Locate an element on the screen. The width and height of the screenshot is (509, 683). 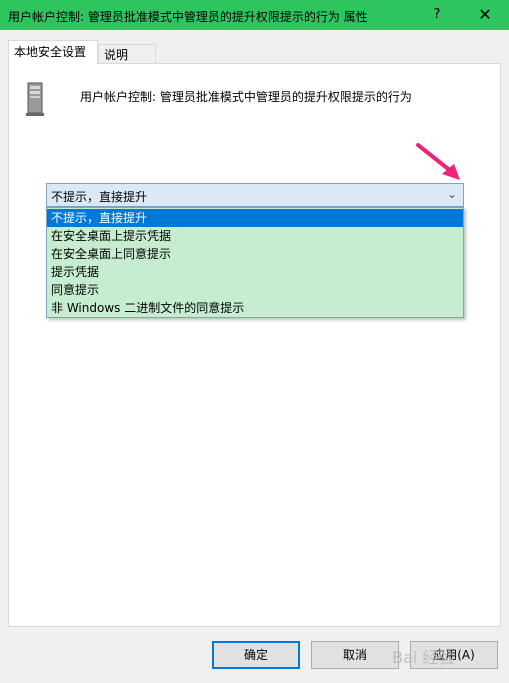
watermark: Bai 经验 is located at coordinates (423, 657).